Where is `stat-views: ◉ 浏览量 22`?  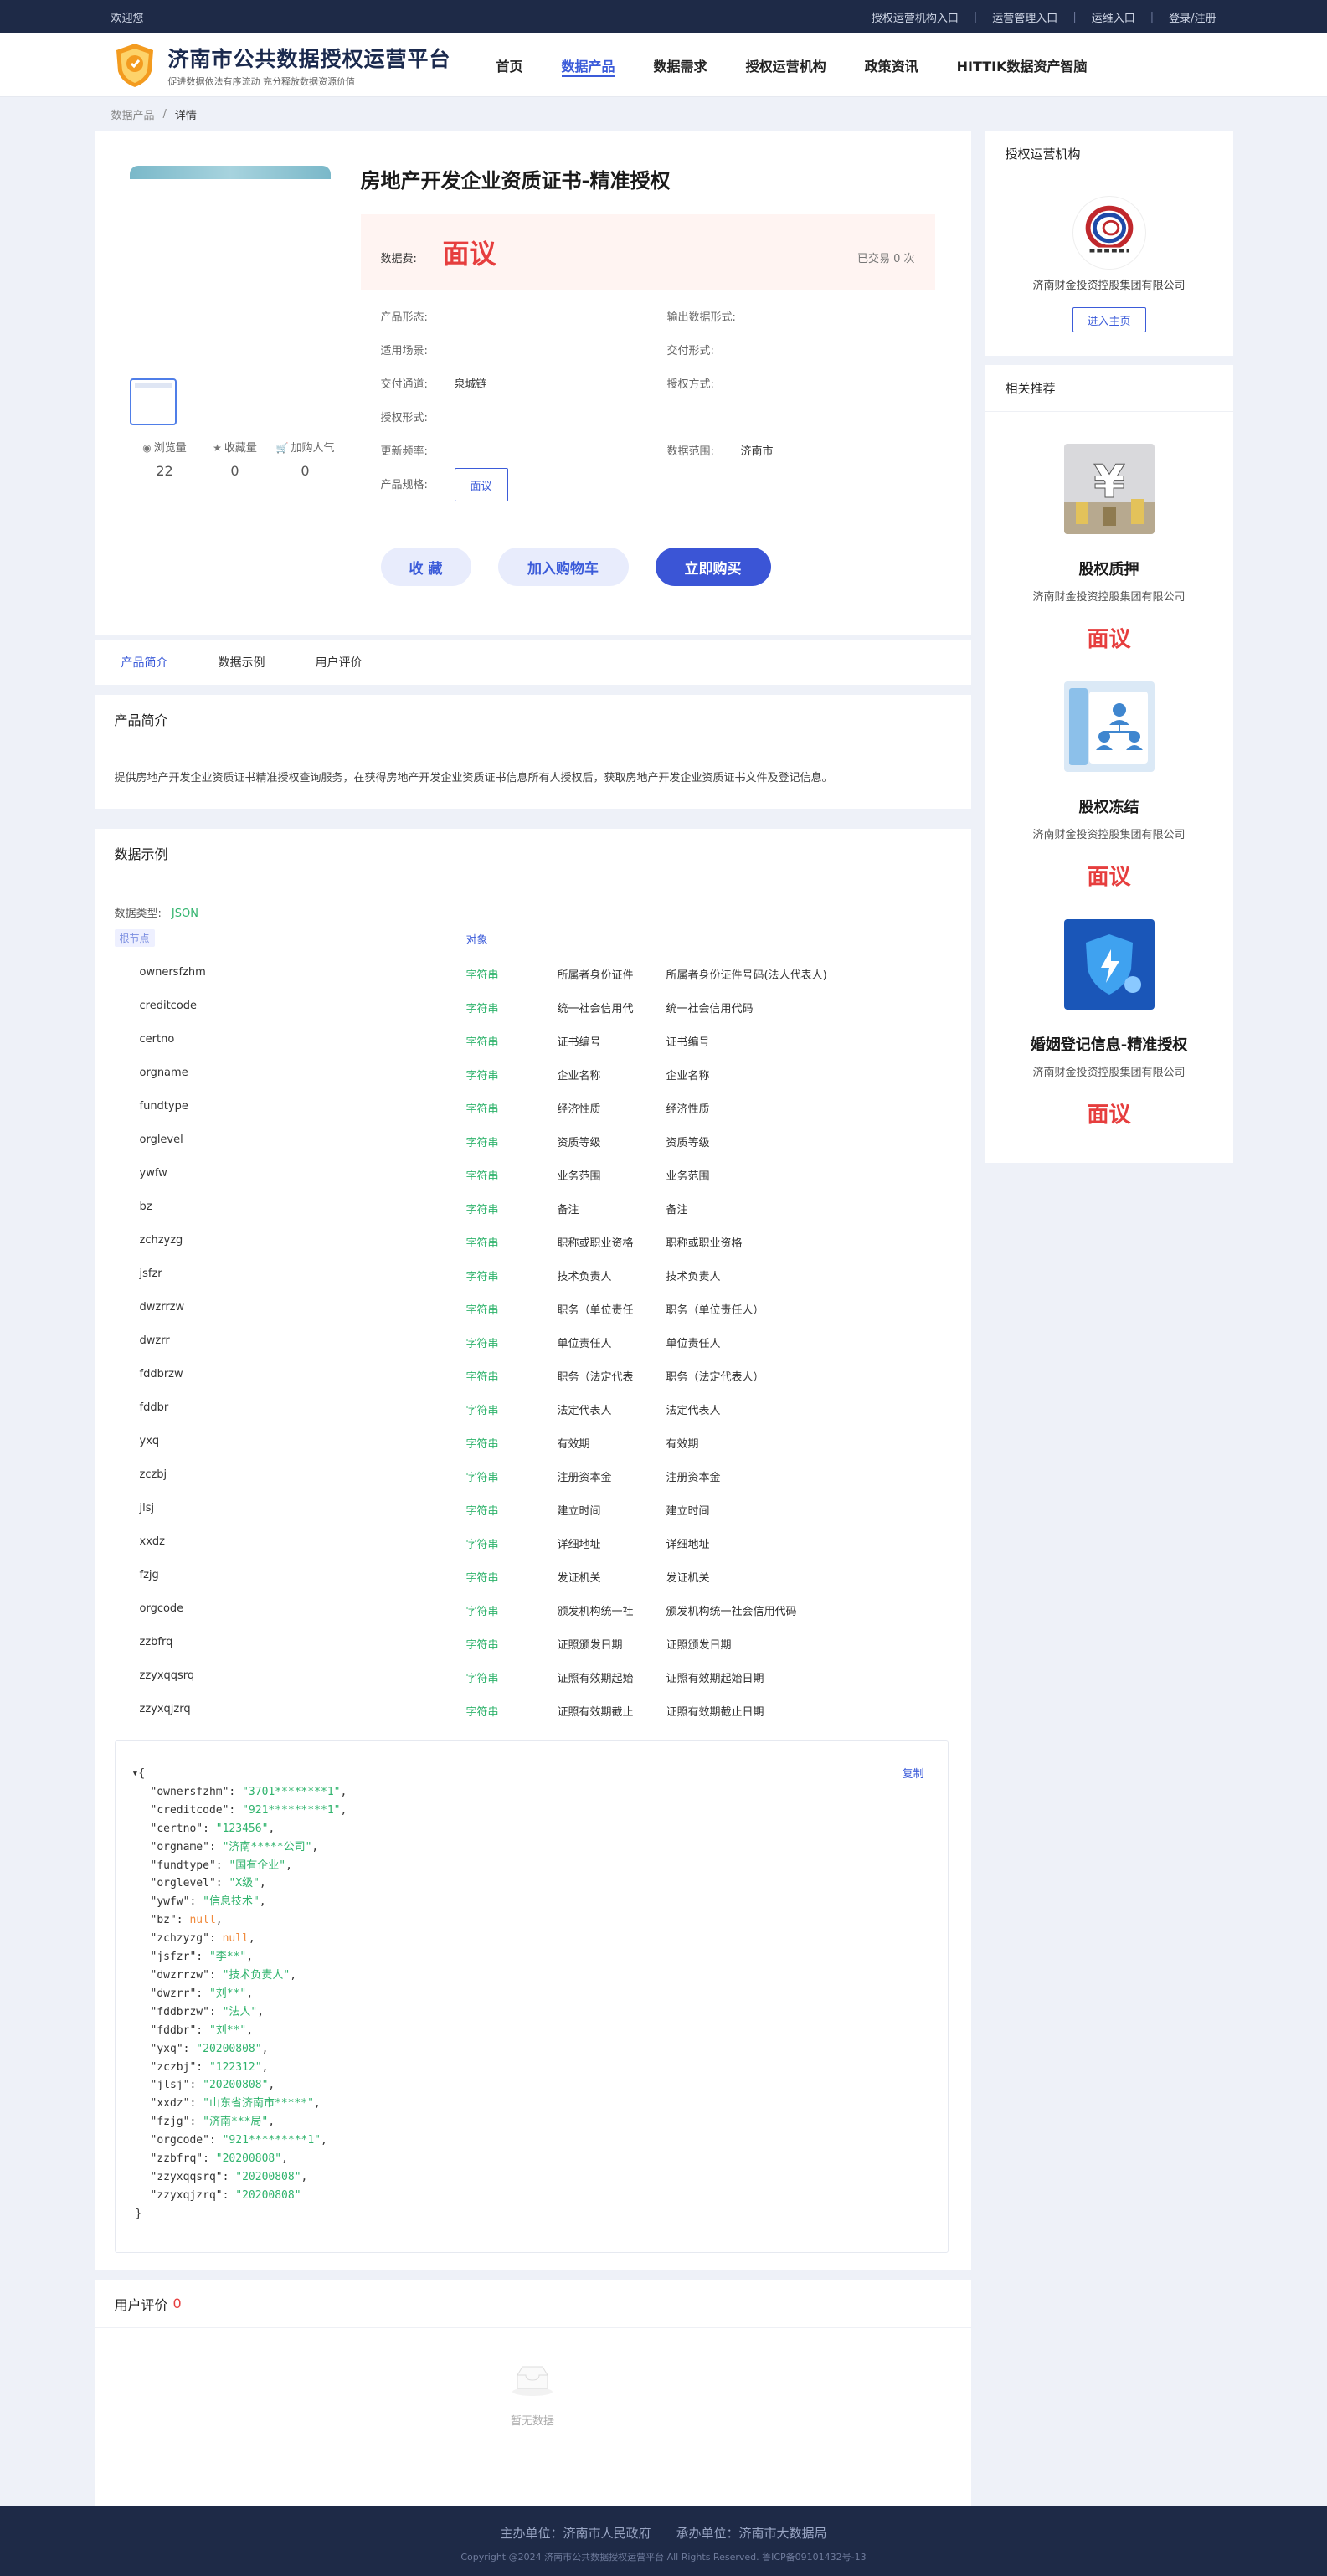 stat-views: ◉ 浏览量 22 is located at coordinates (164, 460).